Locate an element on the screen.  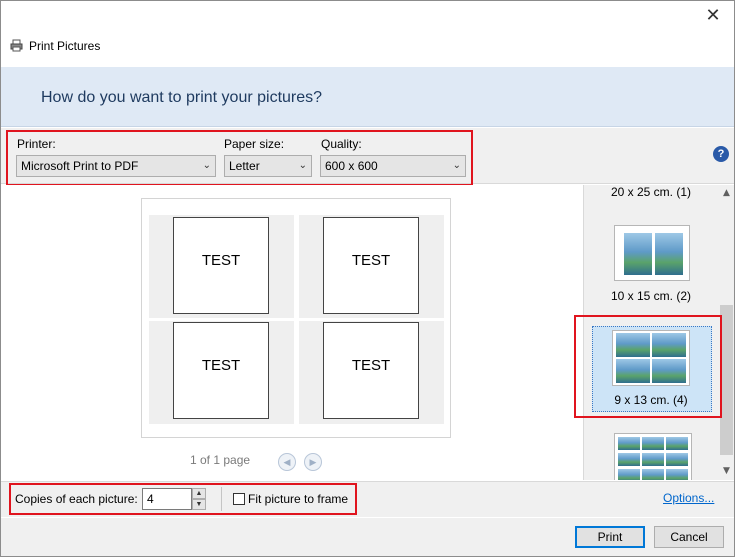
paper-size-select-value: Letter is located at coordinates (244, 166).